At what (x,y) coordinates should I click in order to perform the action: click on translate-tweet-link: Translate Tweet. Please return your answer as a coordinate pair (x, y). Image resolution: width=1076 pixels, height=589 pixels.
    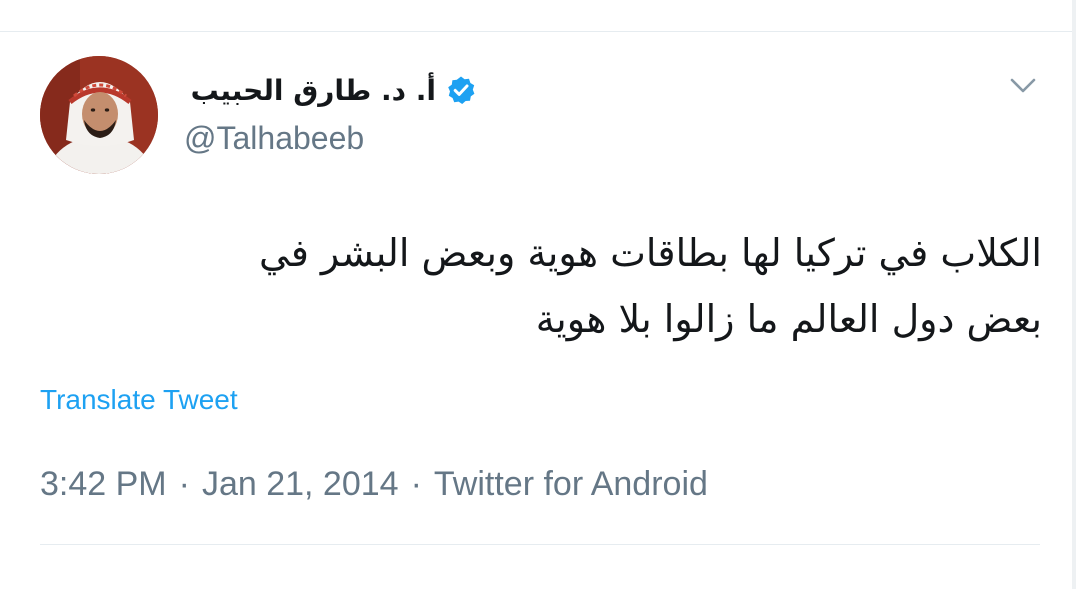
    Looking at the image, I should click on (139, 400).